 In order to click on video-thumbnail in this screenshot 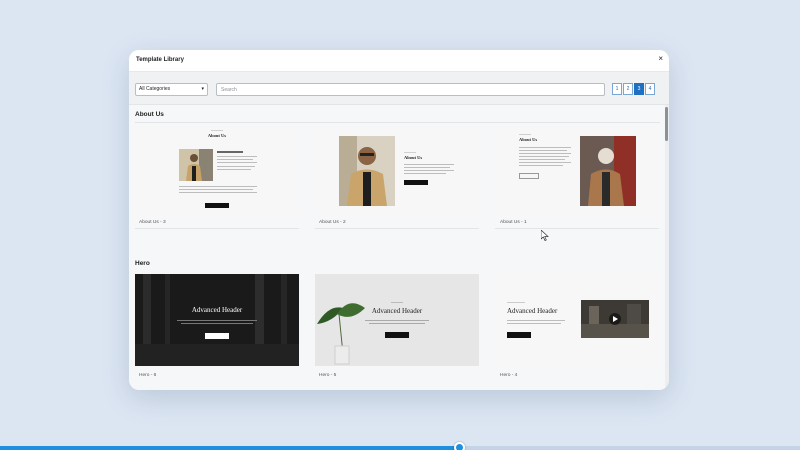, I will do `click(615, 319)`.